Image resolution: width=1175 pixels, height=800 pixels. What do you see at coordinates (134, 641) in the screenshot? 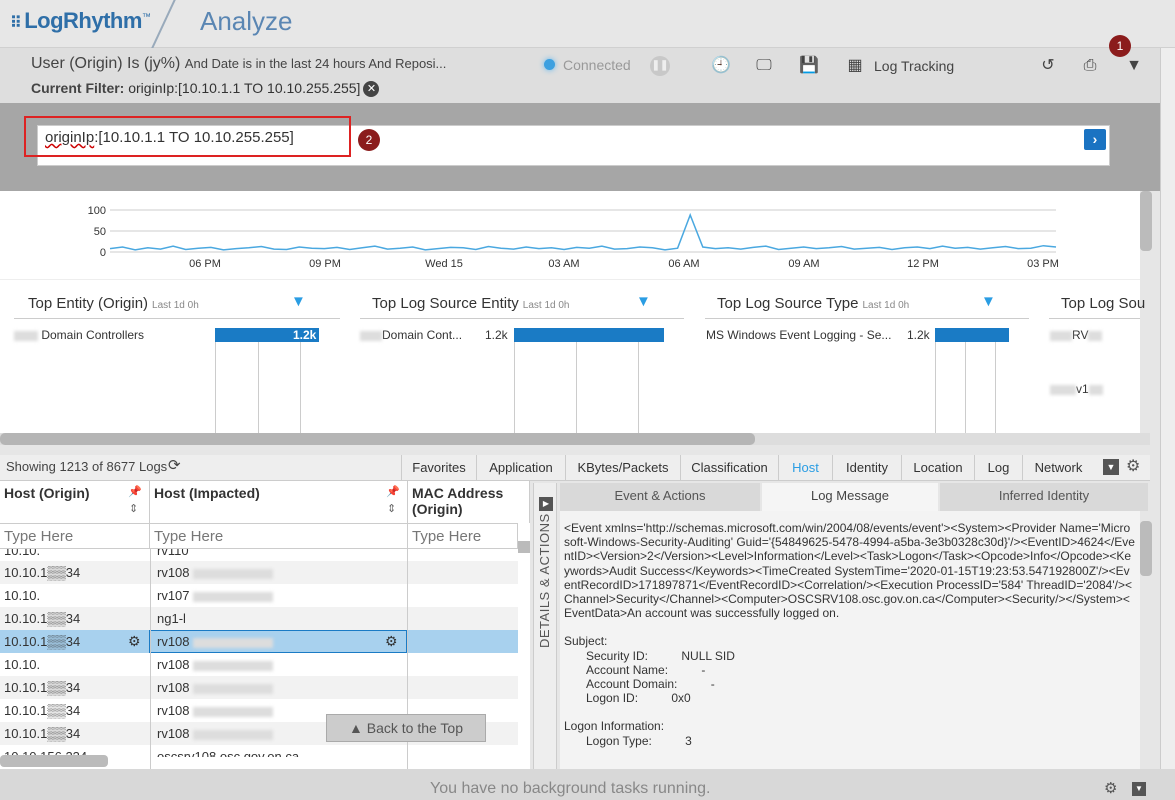
I see `row-gear-icon: ⚙` at bounding box center [134, 641].